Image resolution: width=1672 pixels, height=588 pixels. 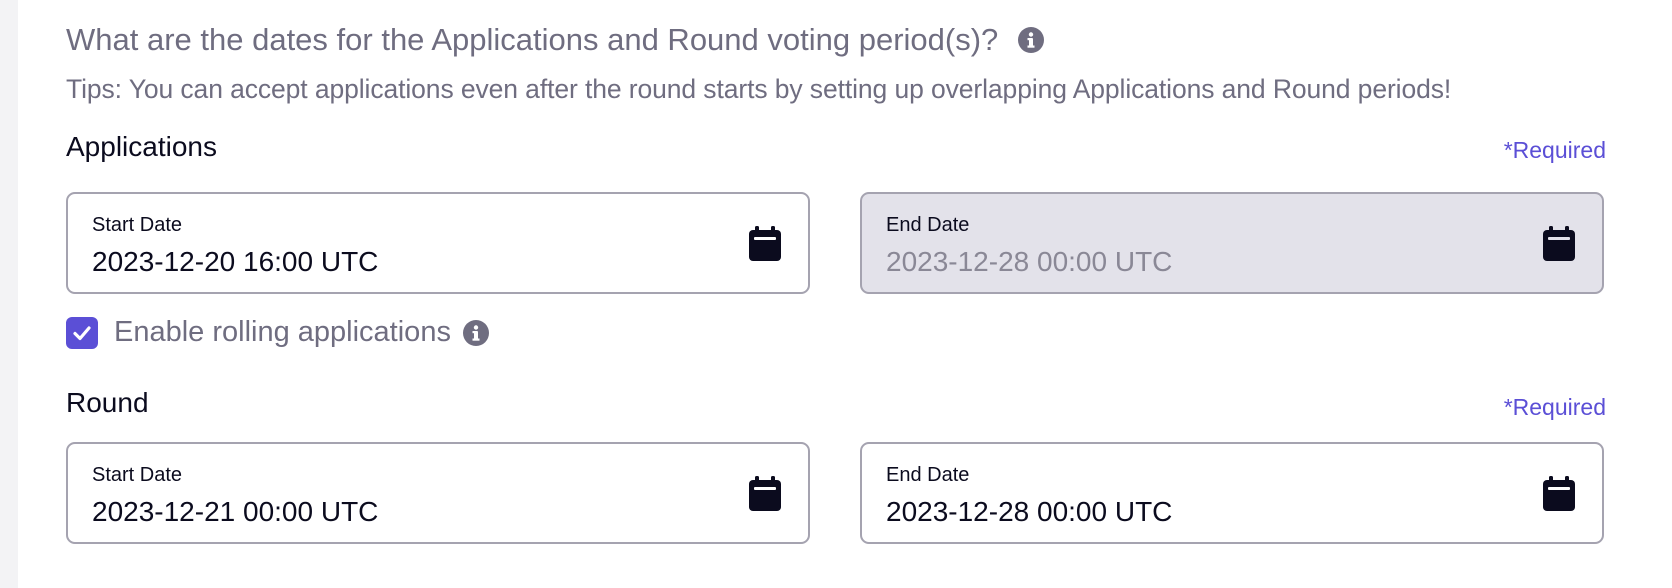 I want to click on rolling-applications-label: Enable rolling applications, so click(x=282, y=332).